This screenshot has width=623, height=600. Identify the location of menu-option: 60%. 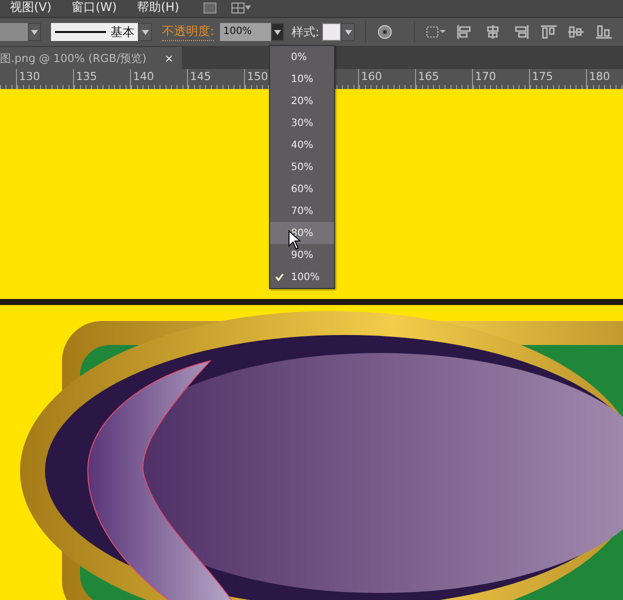
(302, 189).